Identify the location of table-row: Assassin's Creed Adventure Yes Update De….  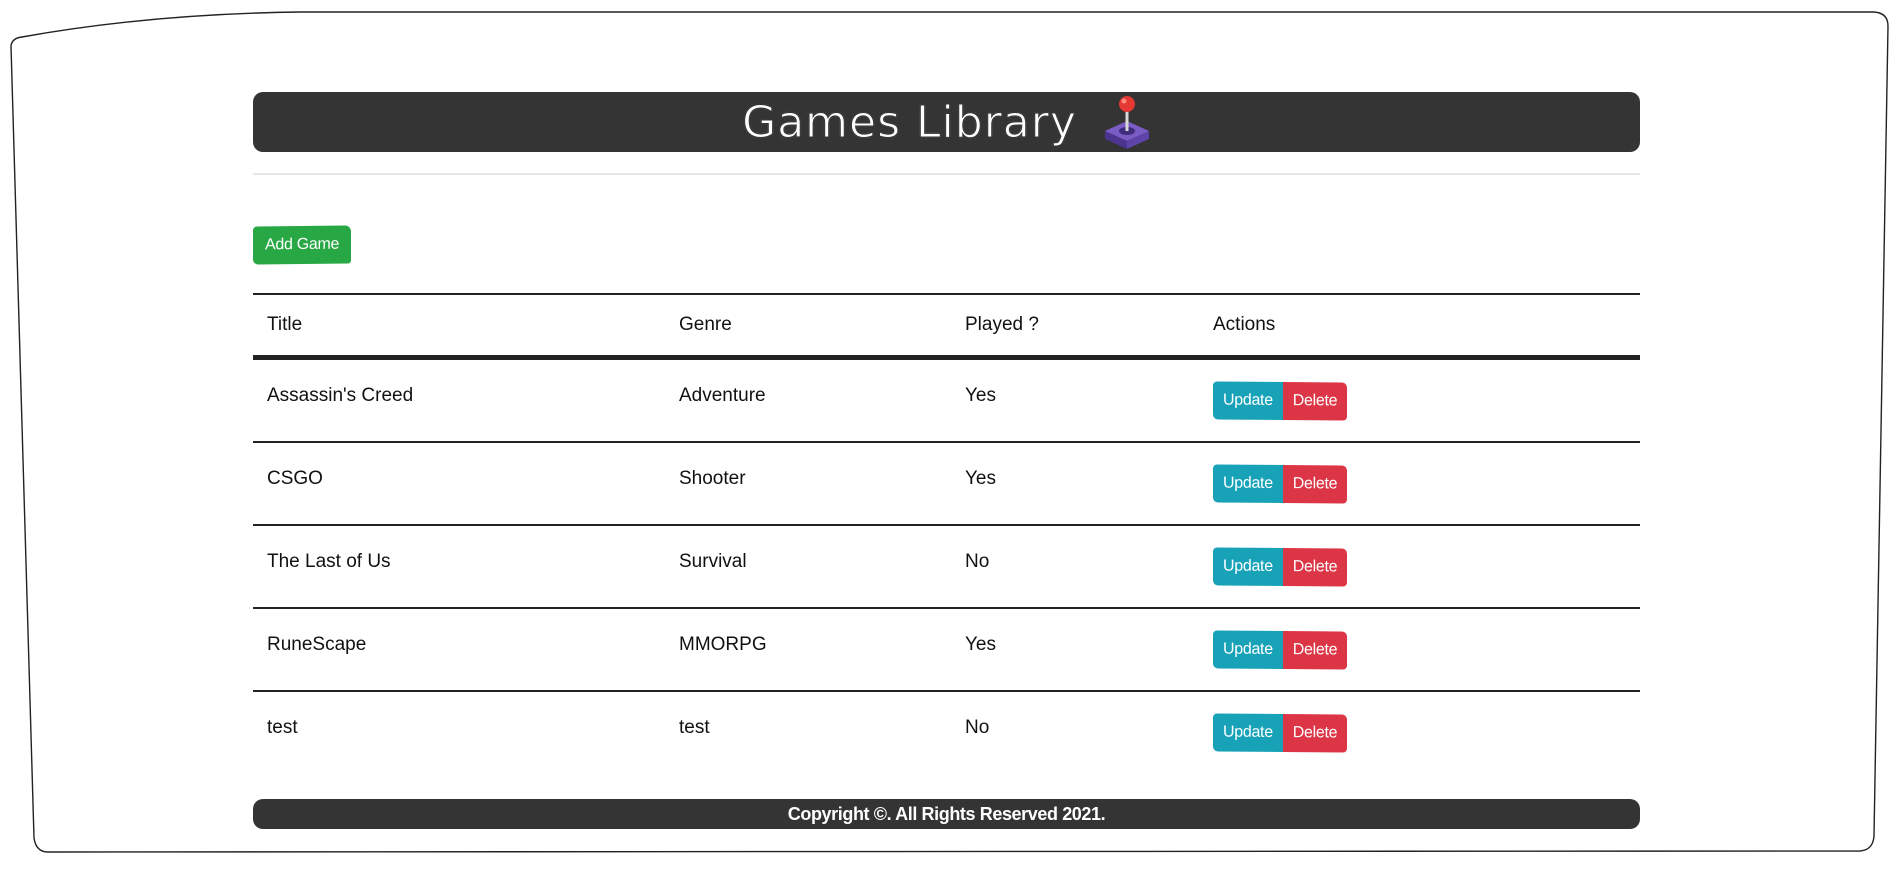
(946, 400).